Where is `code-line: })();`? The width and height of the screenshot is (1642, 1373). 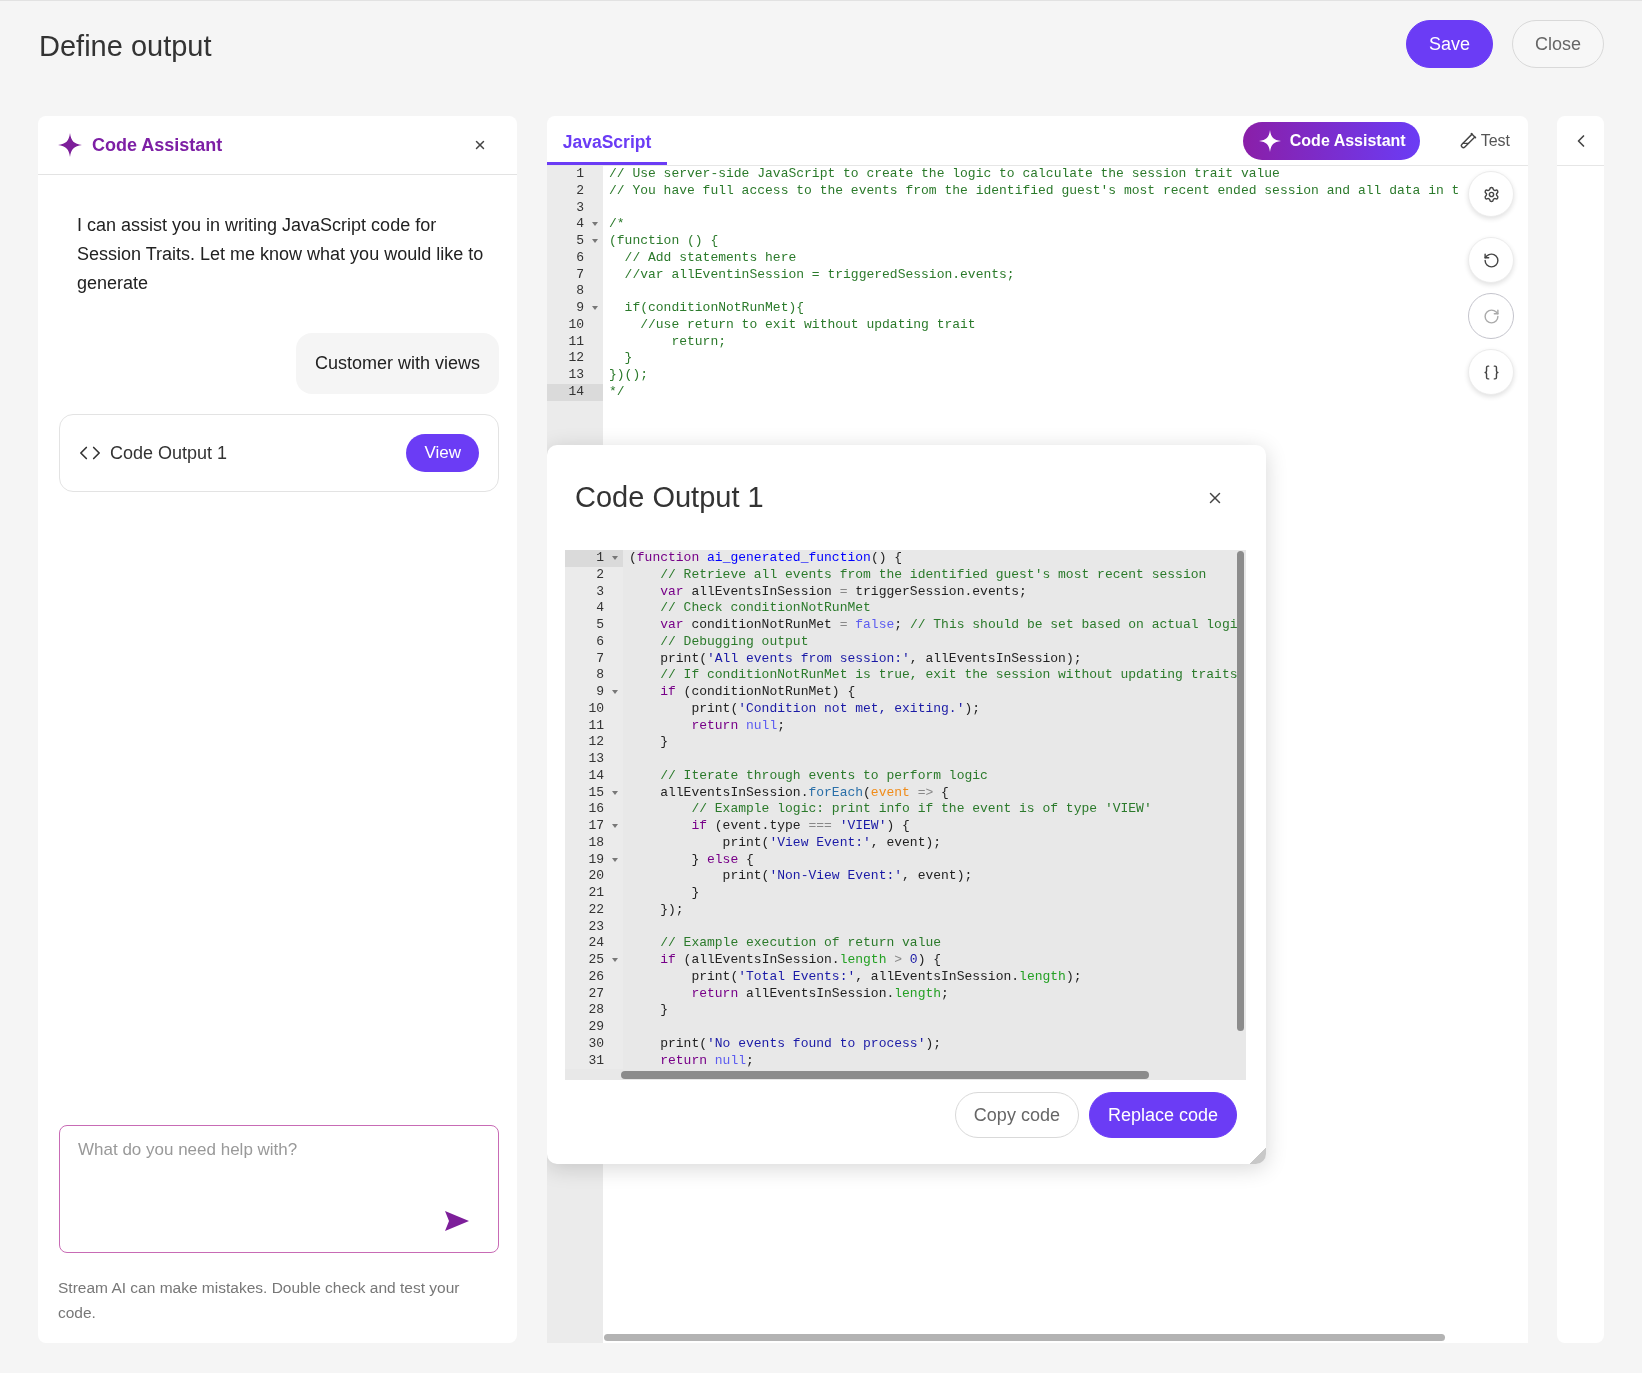 code-line: })(); is located at coordinates (628, 375).